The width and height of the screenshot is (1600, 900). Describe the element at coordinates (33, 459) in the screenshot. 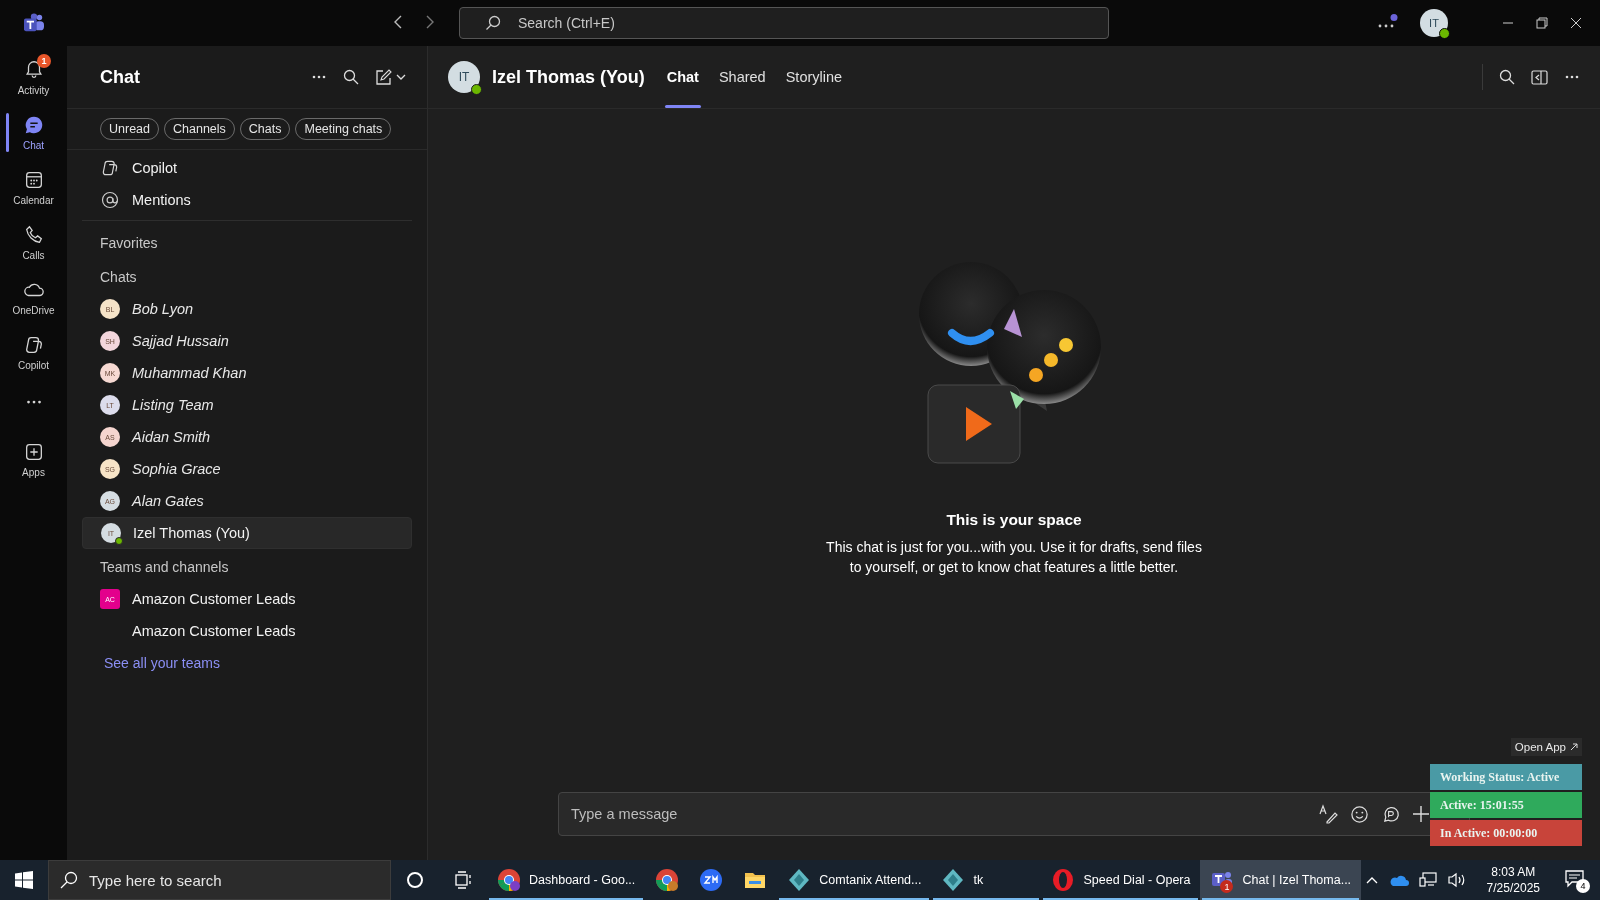

I see `rail-item: Apps` at that location.